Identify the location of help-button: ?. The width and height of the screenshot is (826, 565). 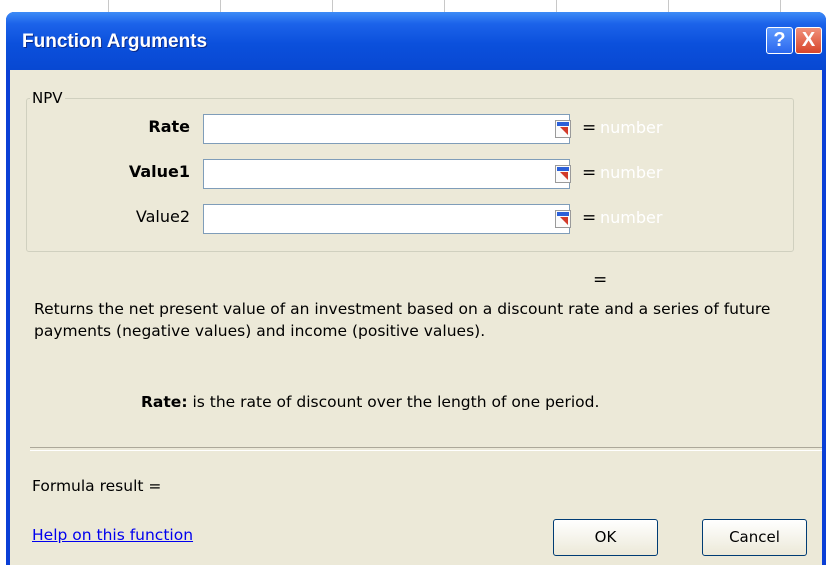
(779, 40).